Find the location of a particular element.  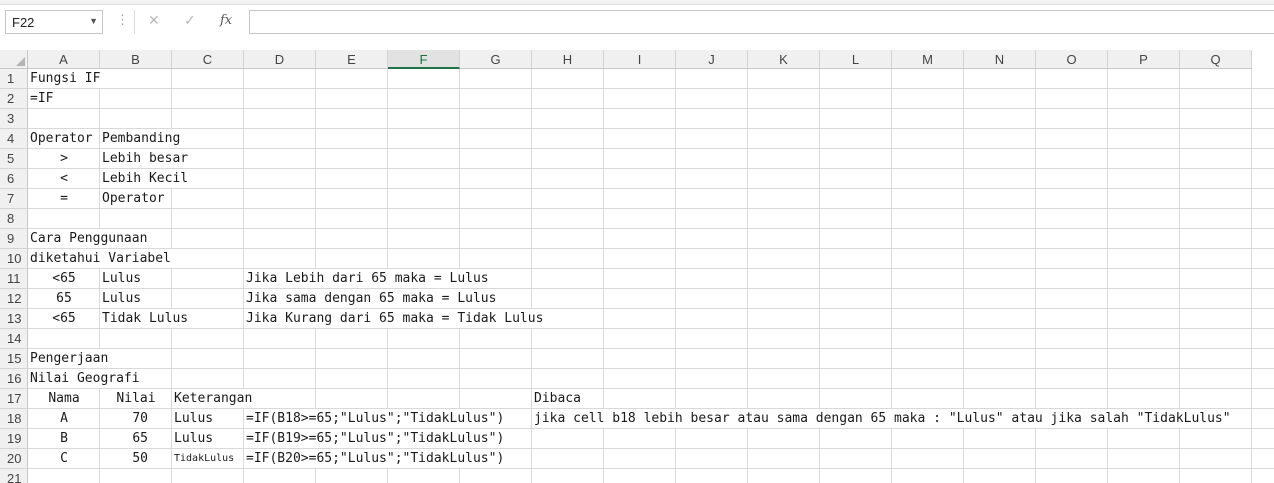

cell-d11: Jika Lebih dari 65 maka = Lulus is located at coordinates (367, 278).